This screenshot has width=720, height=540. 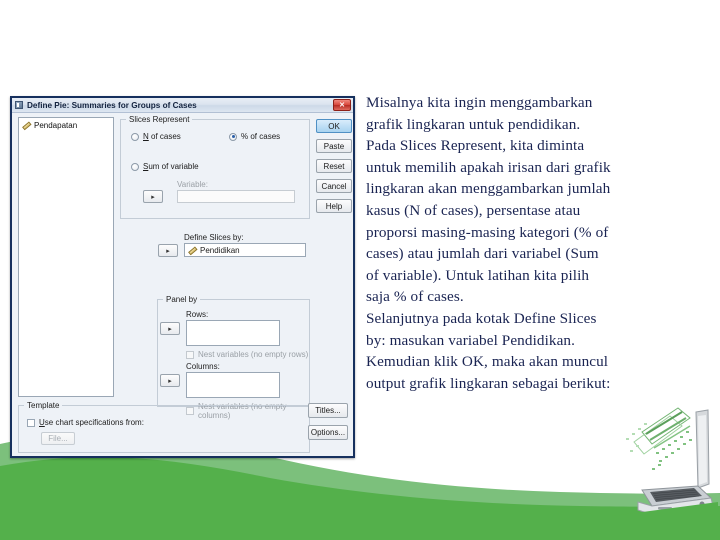 What do you see at coordinates (197, 314) in the screenshot?
I see `rows-label: Rows:` at bounding box center [197, 314].